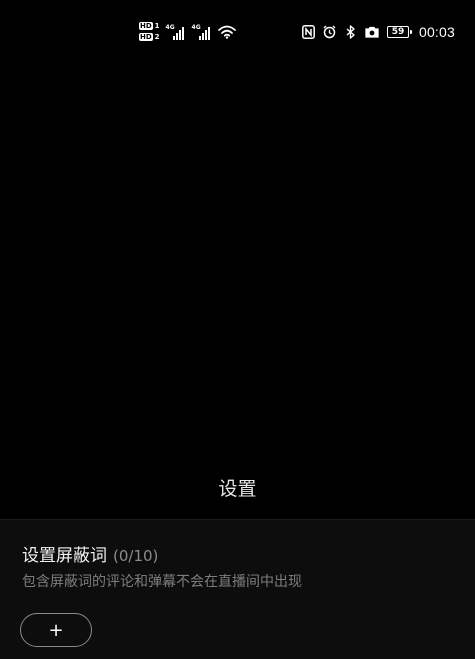  Describe the element at coordinates (170, 27) in the screenshot. I see `network-type-sim1: 4G` at that location.